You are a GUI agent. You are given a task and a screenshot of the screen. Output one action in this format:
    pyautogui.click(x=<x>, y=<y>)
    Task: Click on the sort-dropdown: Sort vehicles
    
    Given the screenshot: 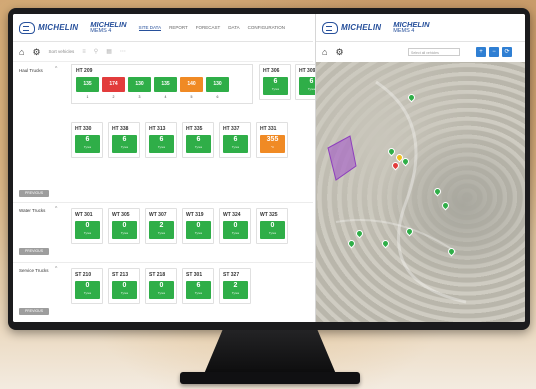 What is the action you would take?
    pyautogui.click(x=62, y=51)
    